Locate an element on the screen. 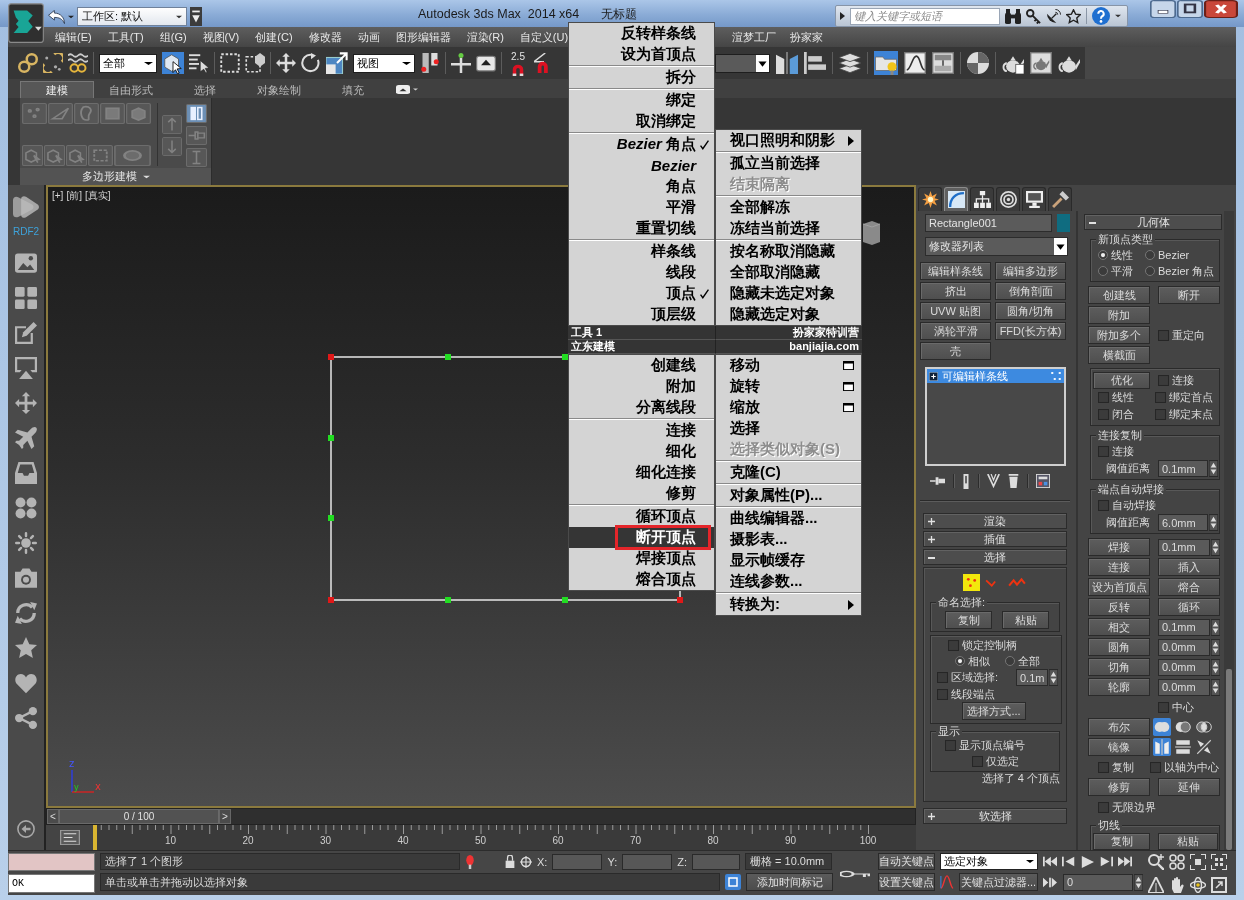 This screenshot has height=900, width=1244. rollout-header: 软选择 is located at coordinates (995, 816).